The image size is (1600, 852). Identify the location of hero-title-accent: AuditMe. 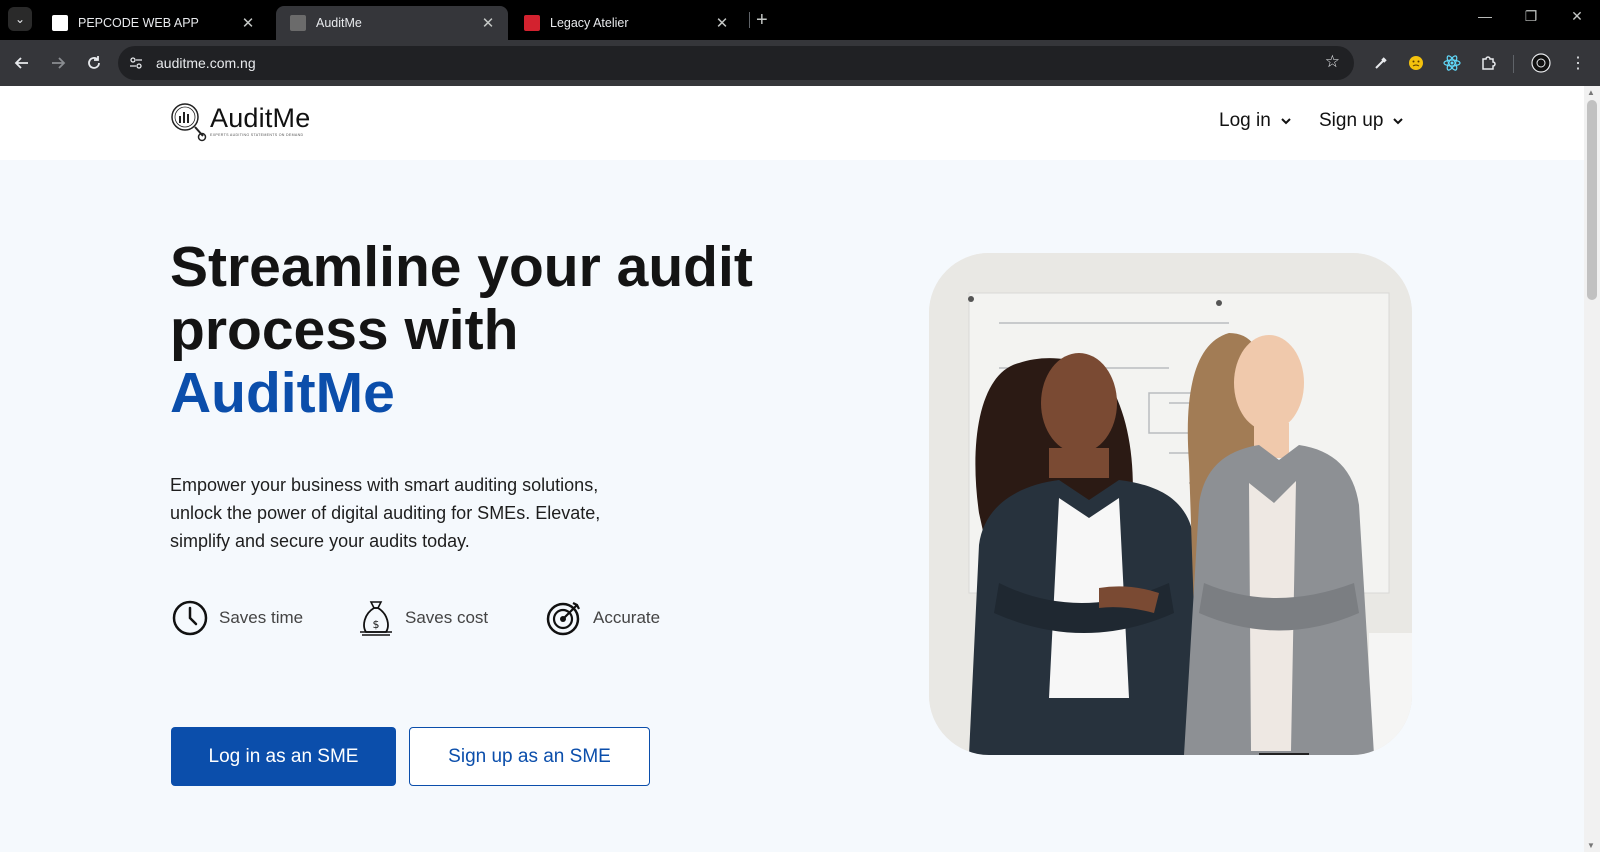
(282, 393).